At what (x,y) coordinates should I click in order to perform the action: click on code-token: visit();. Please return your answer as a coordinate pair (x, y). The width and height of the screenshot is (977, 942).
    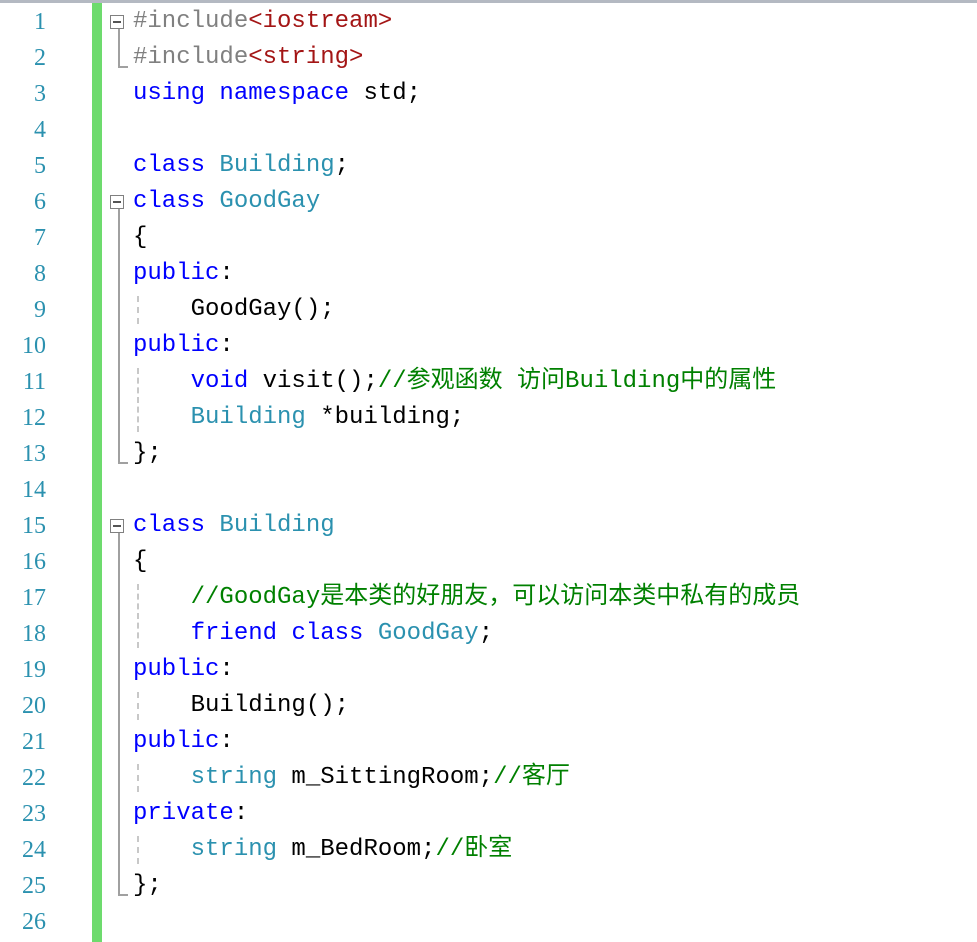
    Looking at the image, I should click on (313, 381).